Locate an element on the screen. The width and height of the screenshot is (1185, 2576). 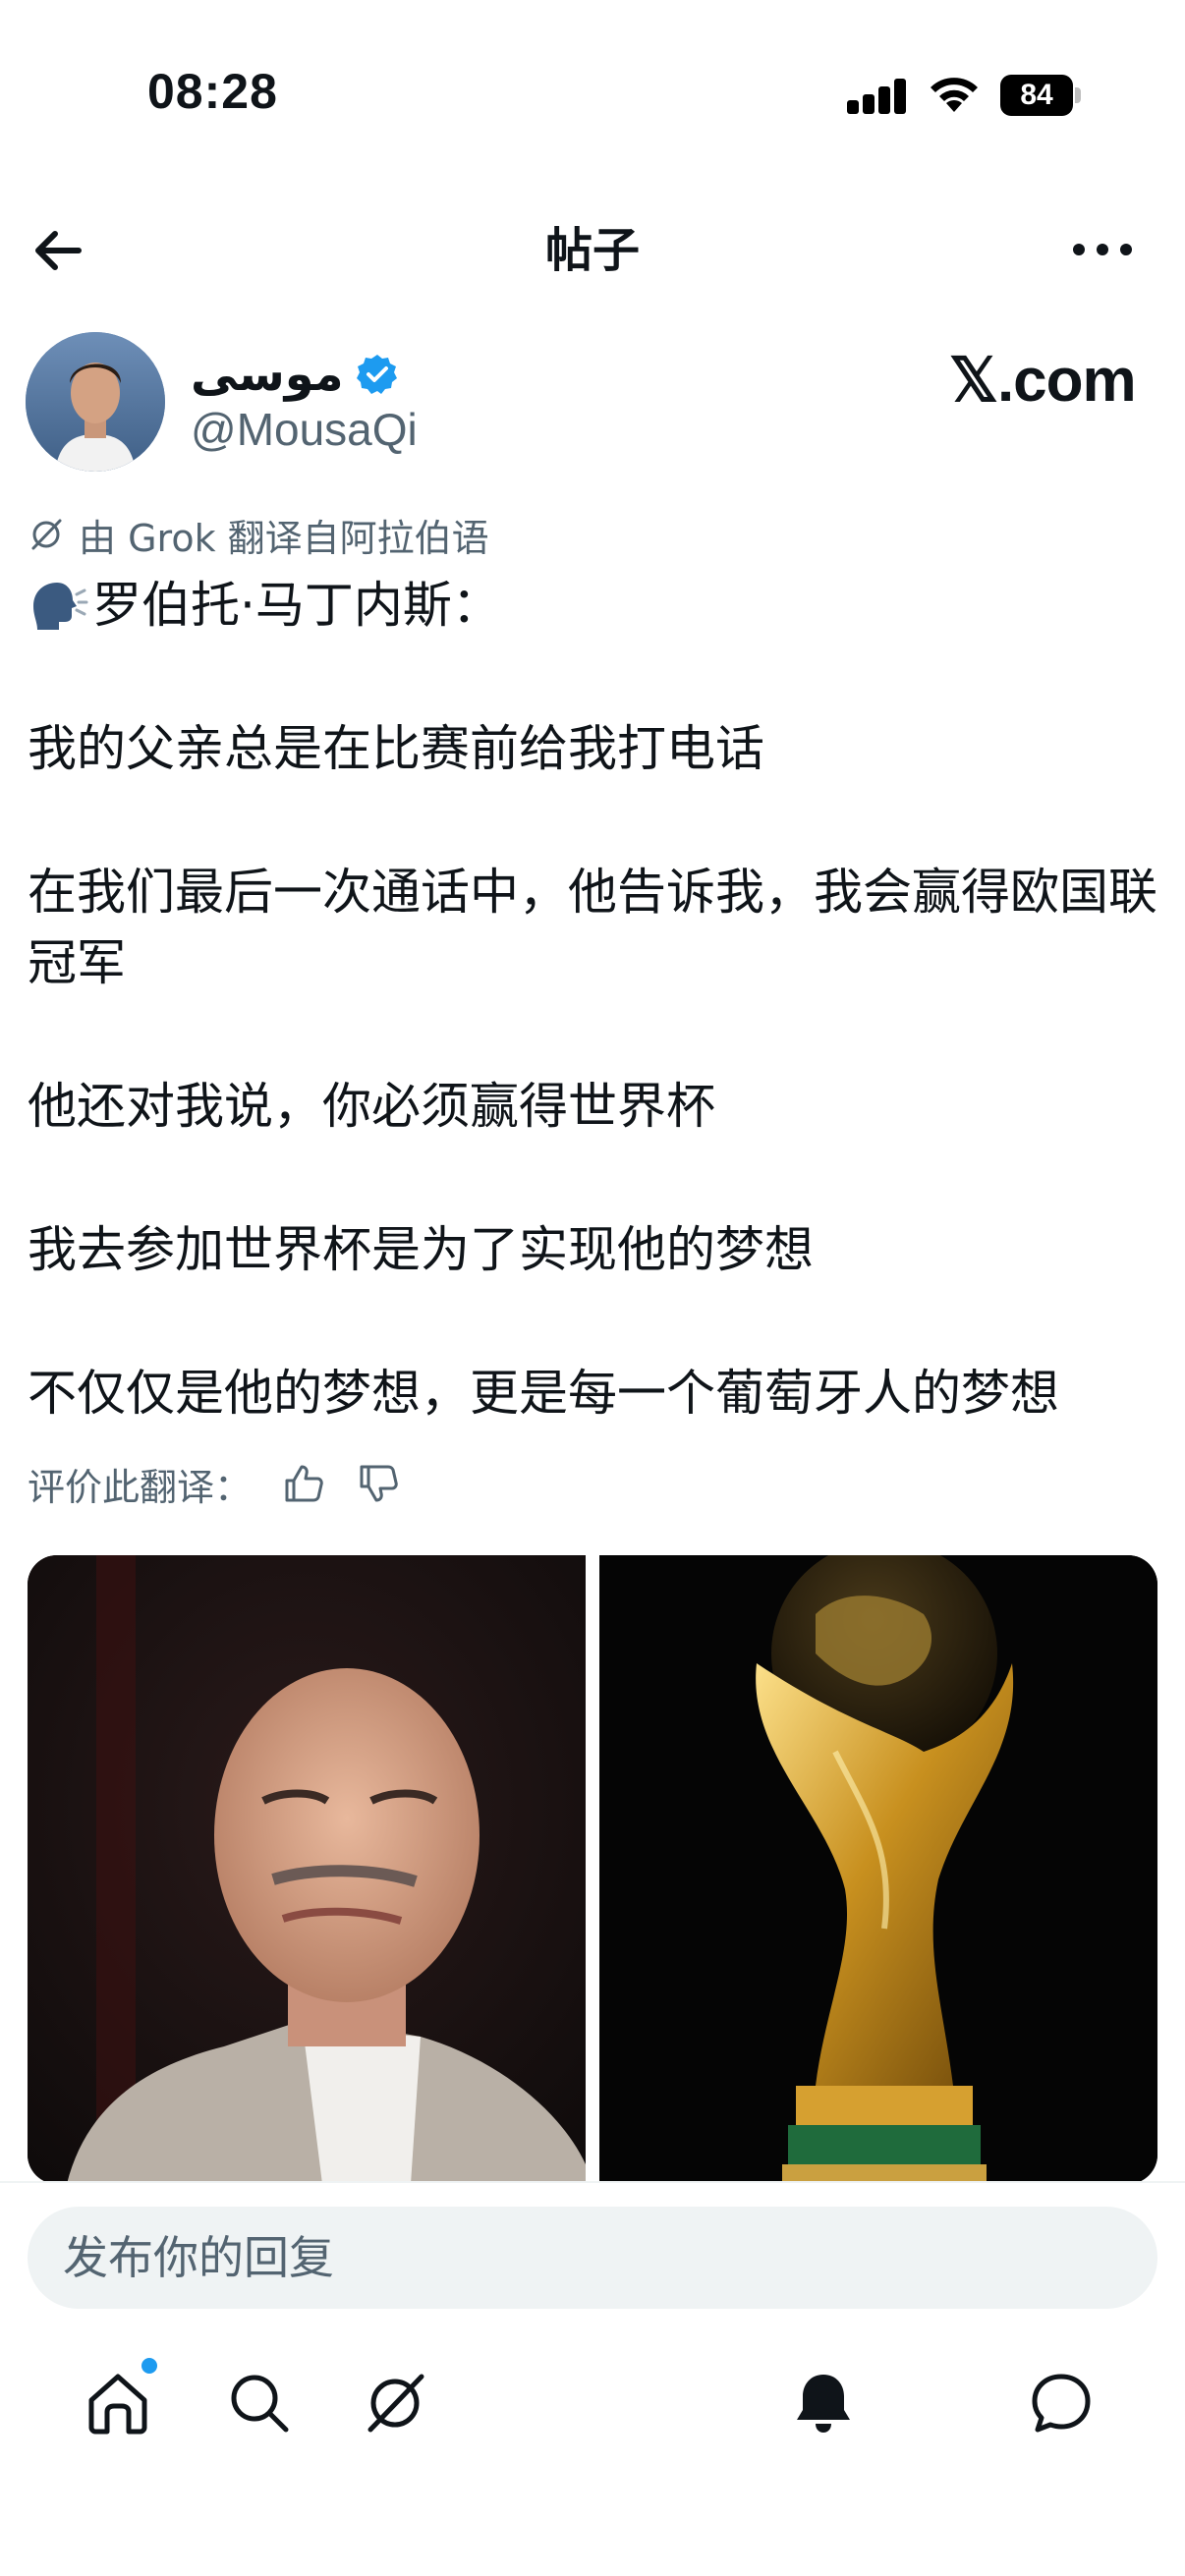
verified-badge-icon is located at coordinates (377, 374).